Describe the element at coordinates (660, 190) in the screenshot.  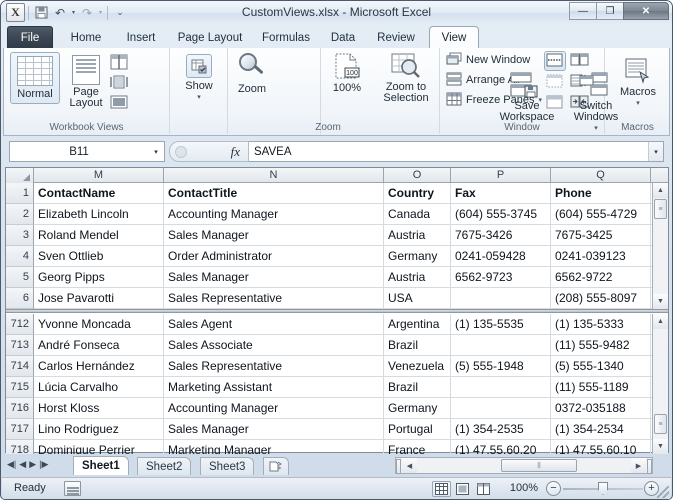
I see `scroll-up-button-top: ▲` at that location.